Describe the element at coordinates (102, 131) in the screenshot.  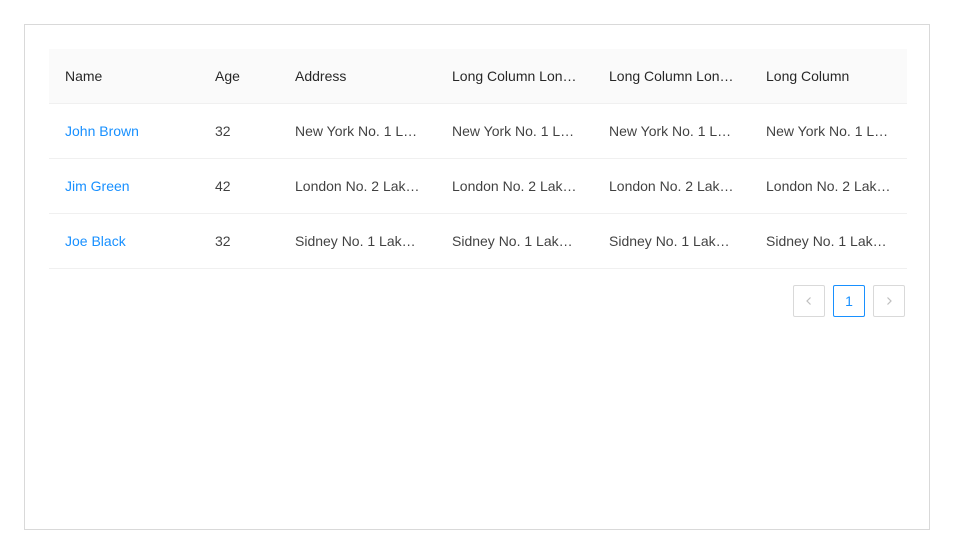
I see `name-link: John Brown` at that location.